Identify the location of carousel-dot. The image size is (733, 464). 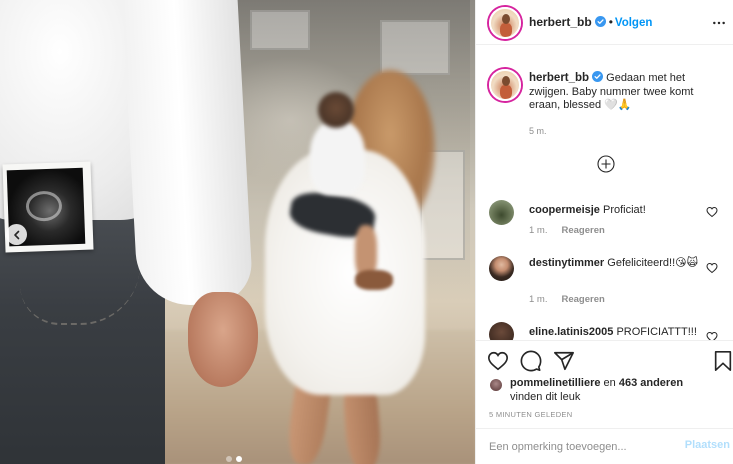
(229, 459).